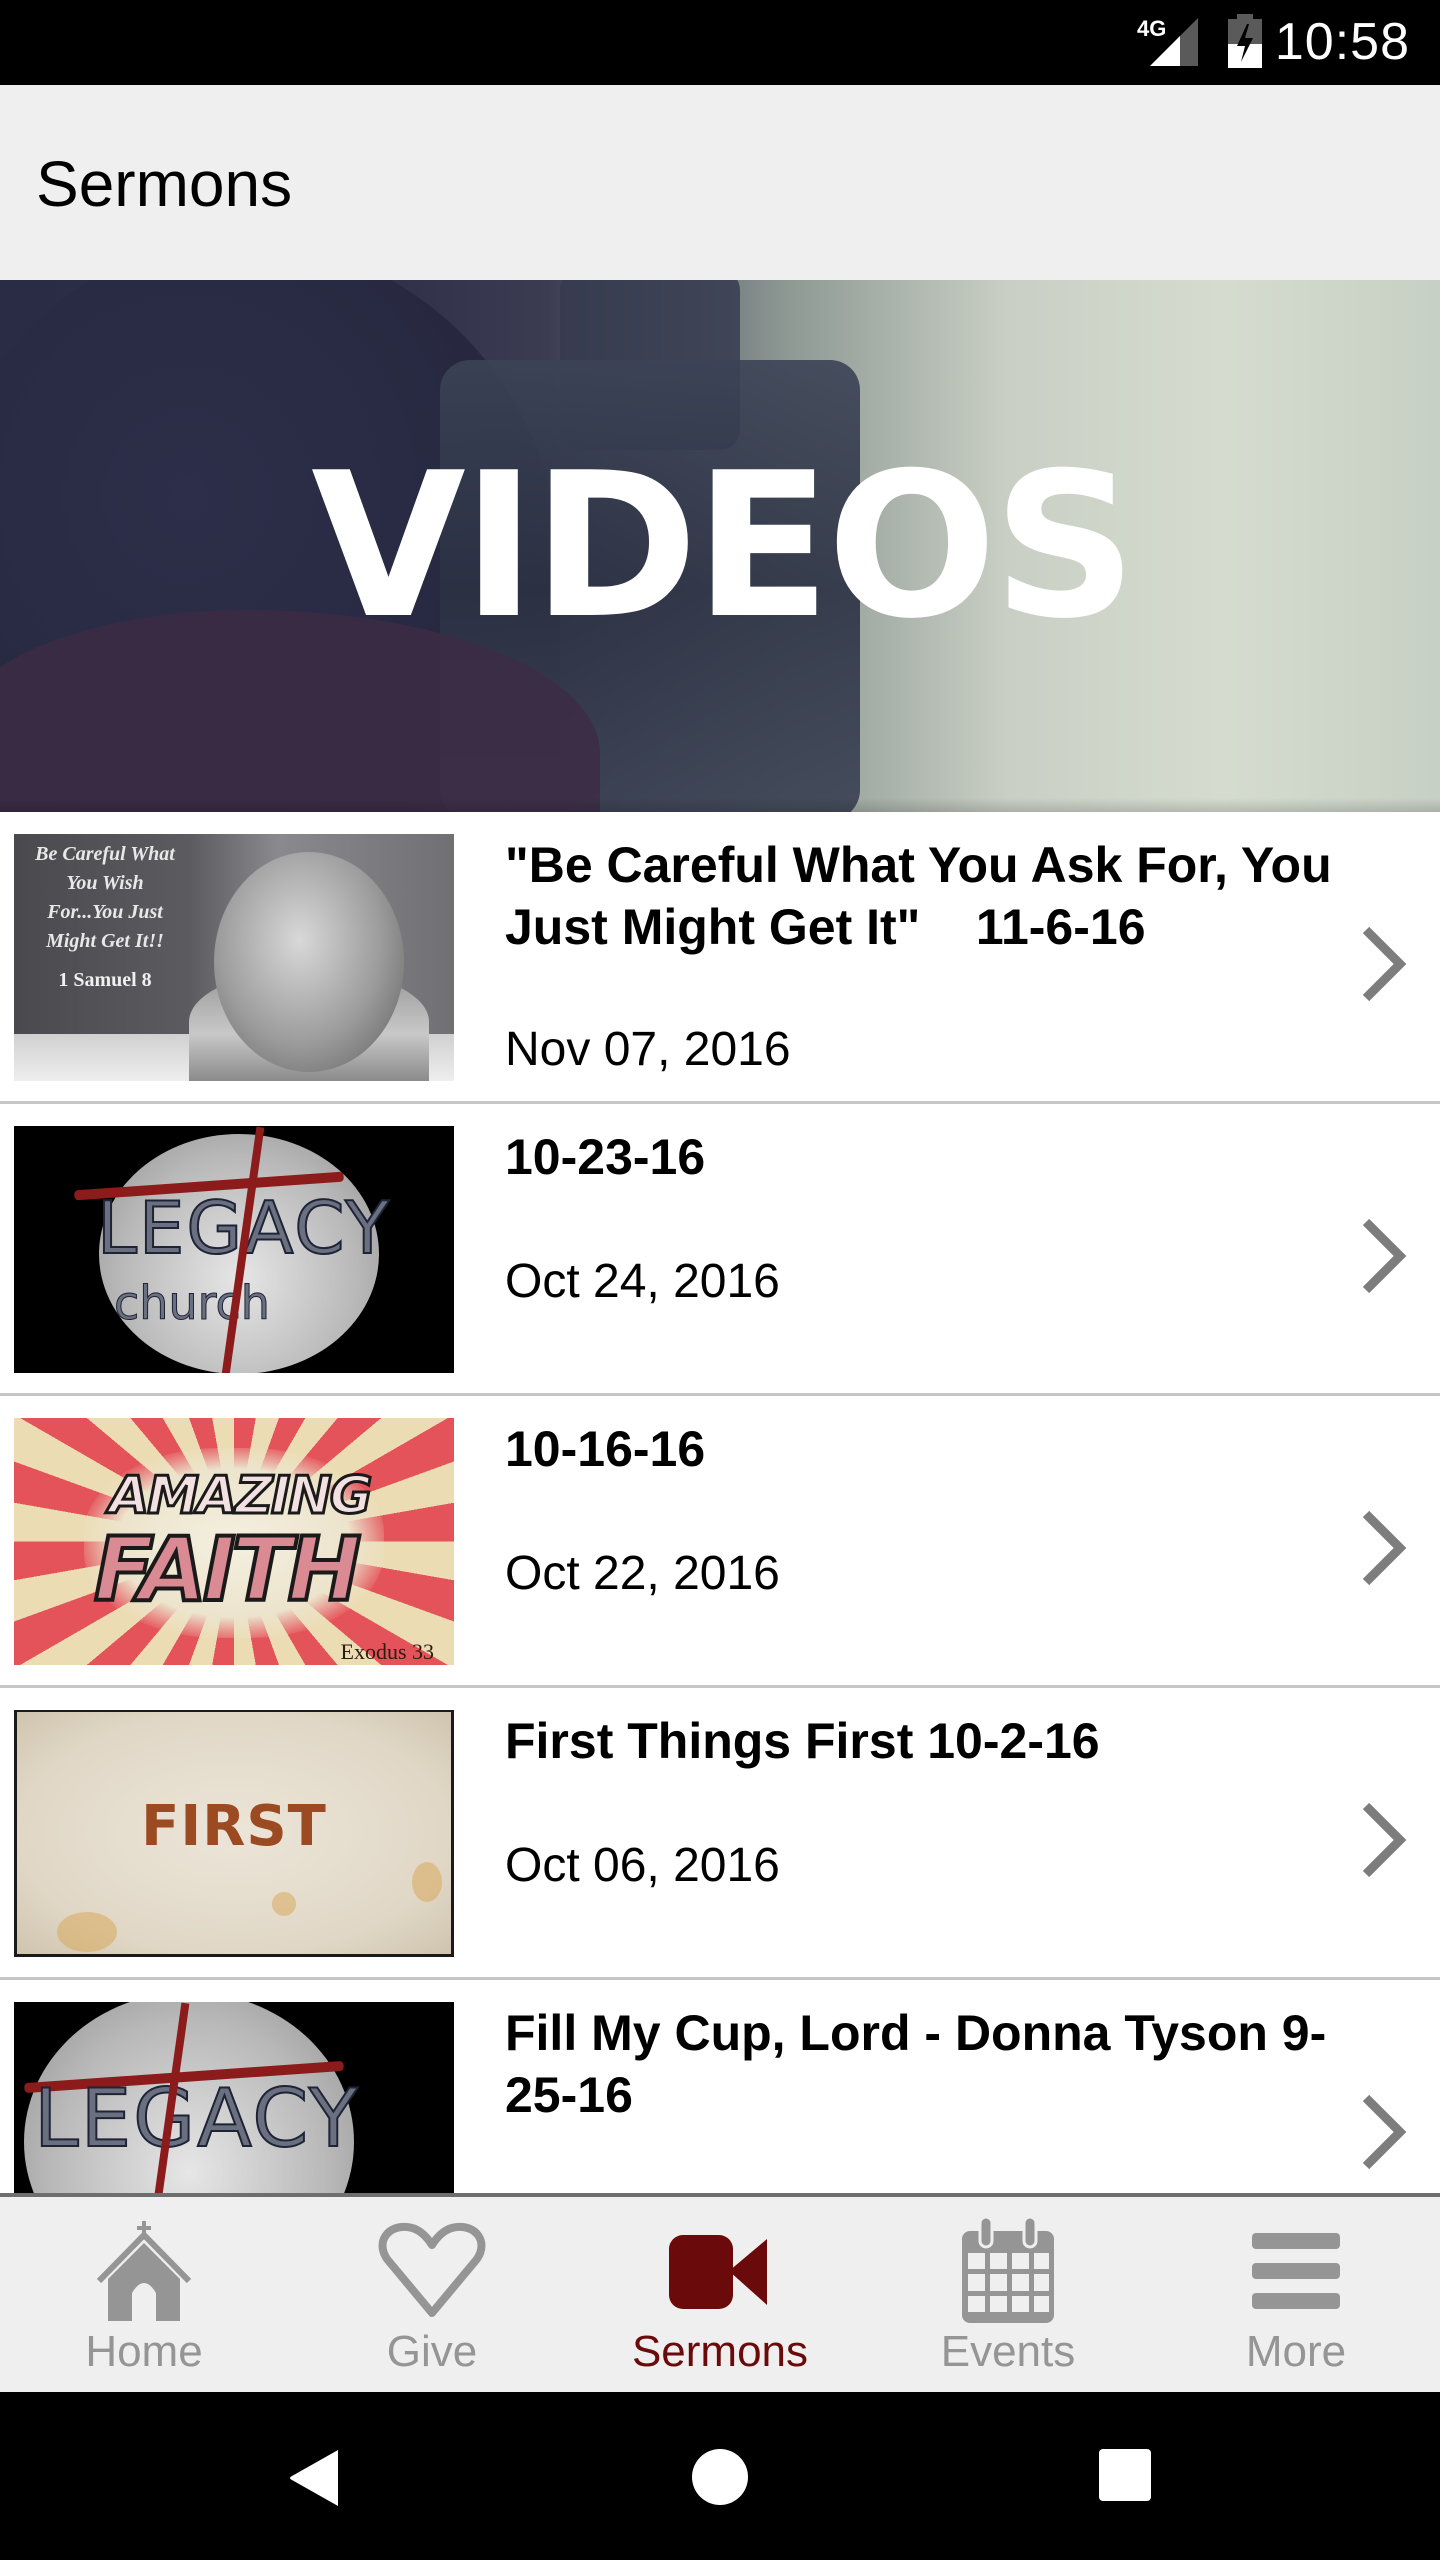 This screenshot has height=2560, width=1440. Describe the element at coordinates (642, 1865) in the screenshot. I see `sermon-date: Oct 06, 2016` at that location.